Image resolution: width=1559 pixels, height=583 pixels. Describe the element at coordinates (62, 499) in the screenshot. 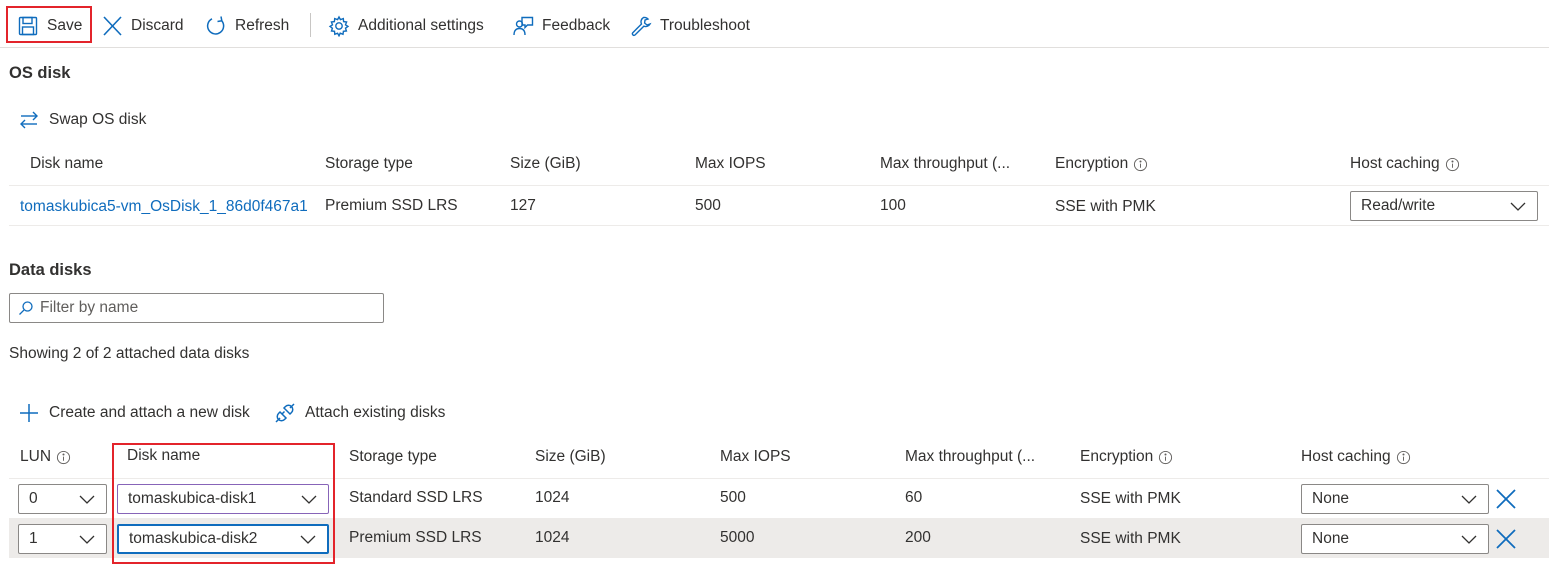

I see `lun-select: 0` at that location.